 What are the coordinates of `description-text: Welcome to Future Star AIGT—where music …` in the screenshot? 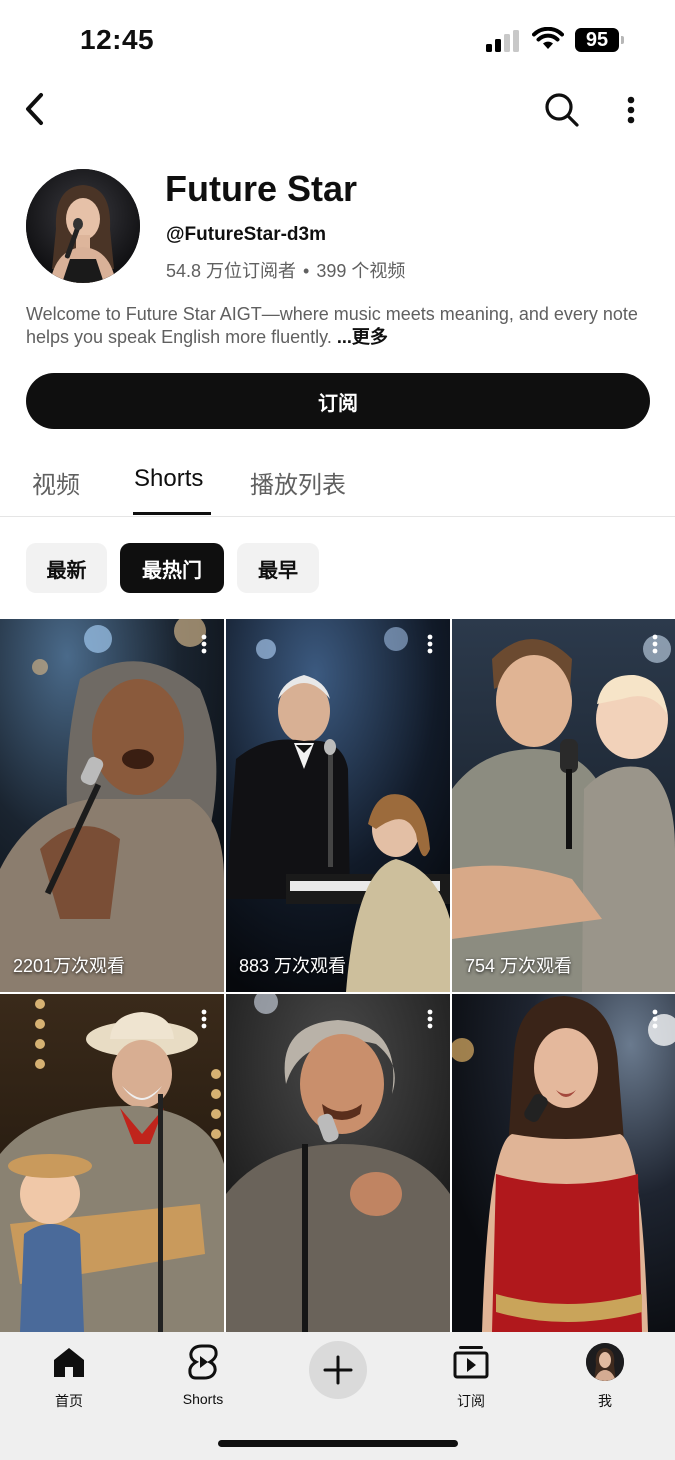 It's located at (332, 325).